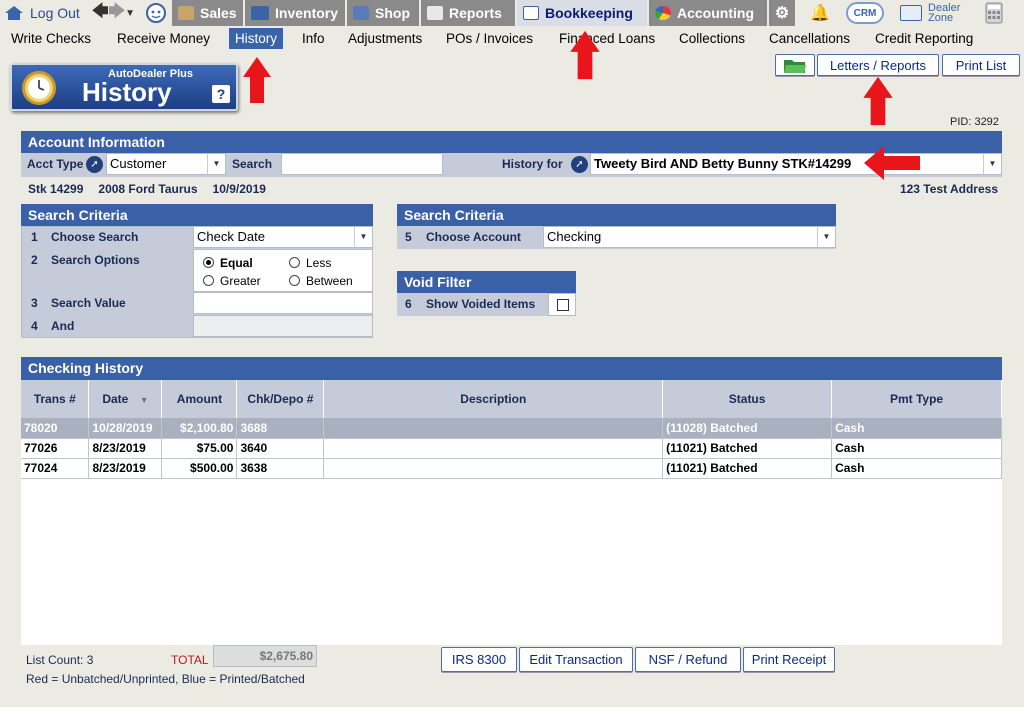  What do you see at coordinates (14, 13) in the screenshot?
I see `home-icon` at bounding box center [14, 13].